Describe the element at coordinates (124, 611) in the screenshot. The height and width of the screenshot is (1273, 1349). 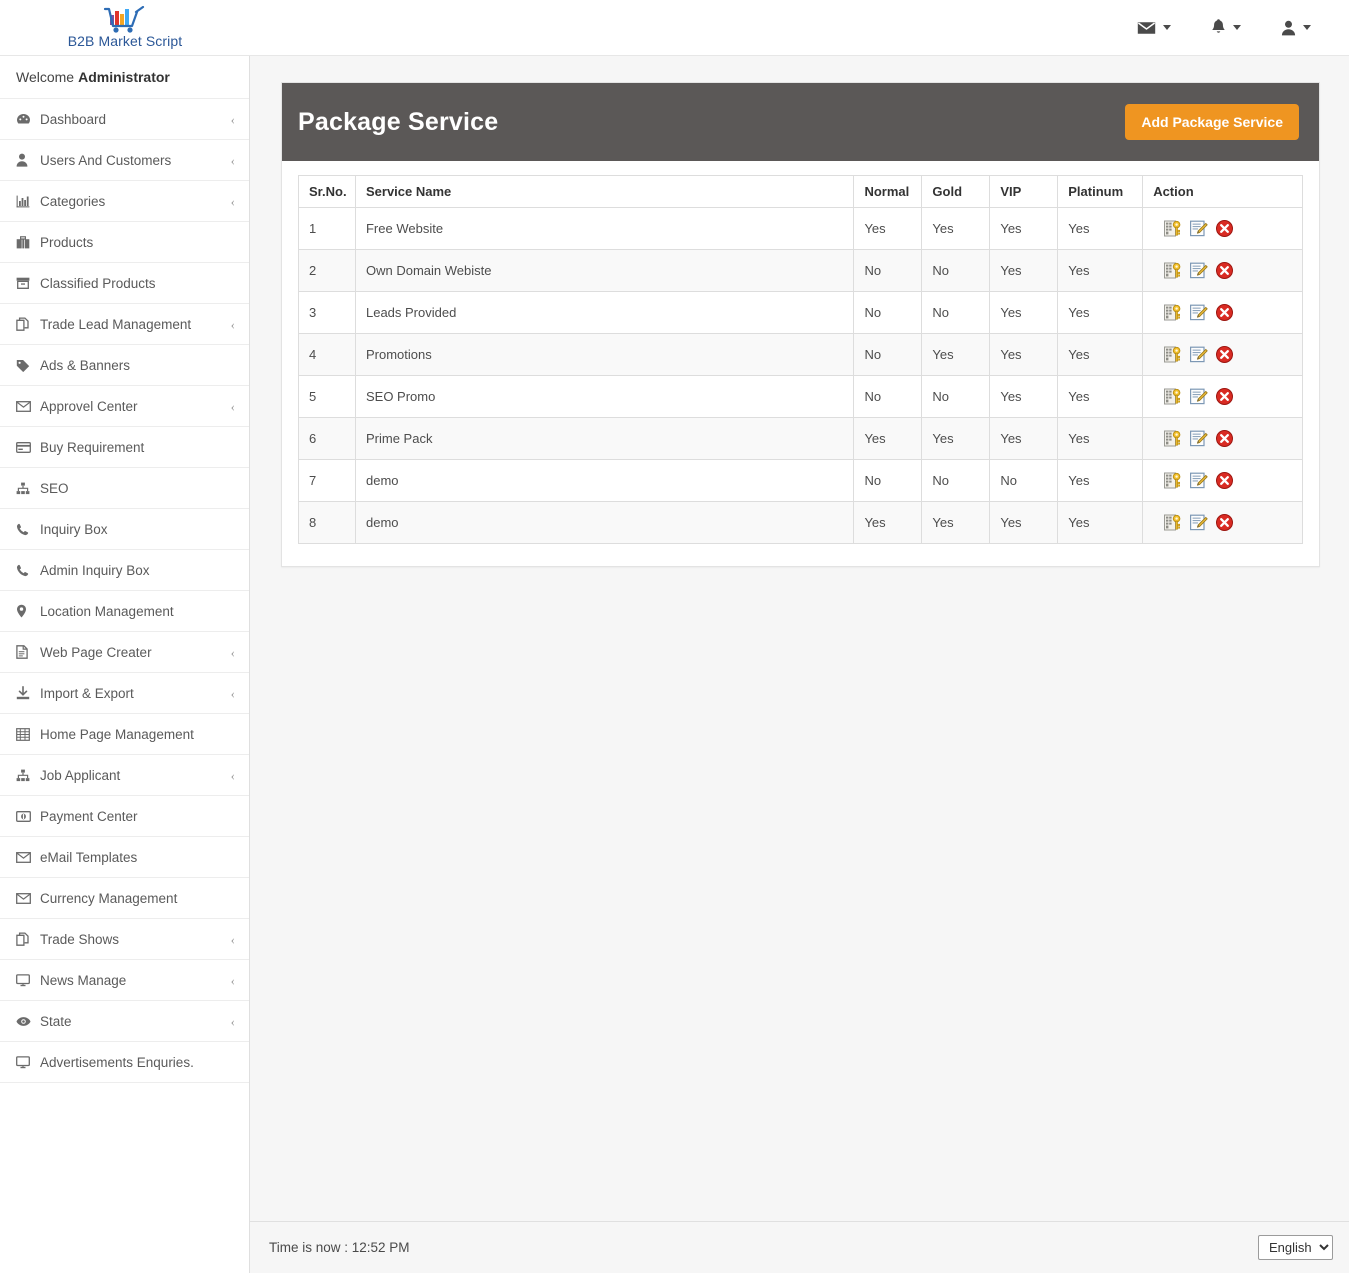
I see `sidebar-item-location-management: Location Management` at that location.